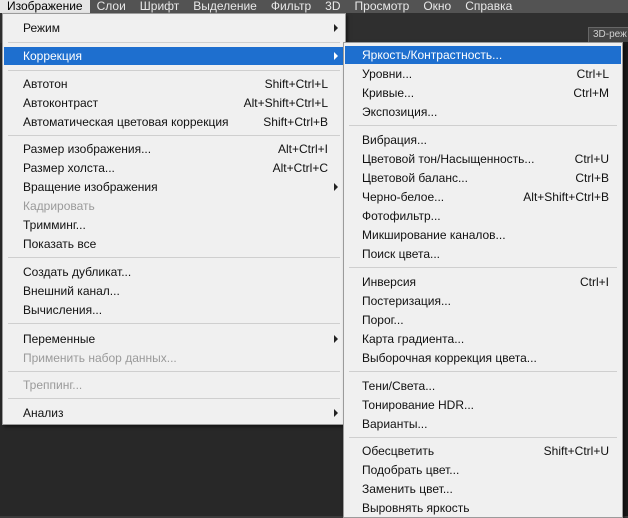  I want to click on shortcut-text: Alt+Shift+Ctrl+L, so click(285, 103).